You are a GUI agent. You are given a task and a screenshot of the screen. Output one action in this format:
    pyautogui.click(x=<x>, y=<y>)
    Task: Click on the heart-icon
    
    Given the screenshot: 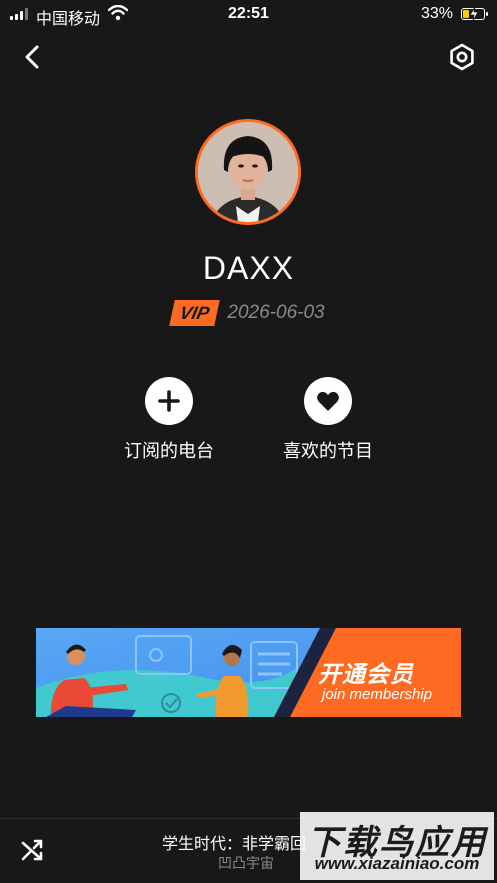 What is the action you would take?
    pyautogui.click(x=328, y=401)
    